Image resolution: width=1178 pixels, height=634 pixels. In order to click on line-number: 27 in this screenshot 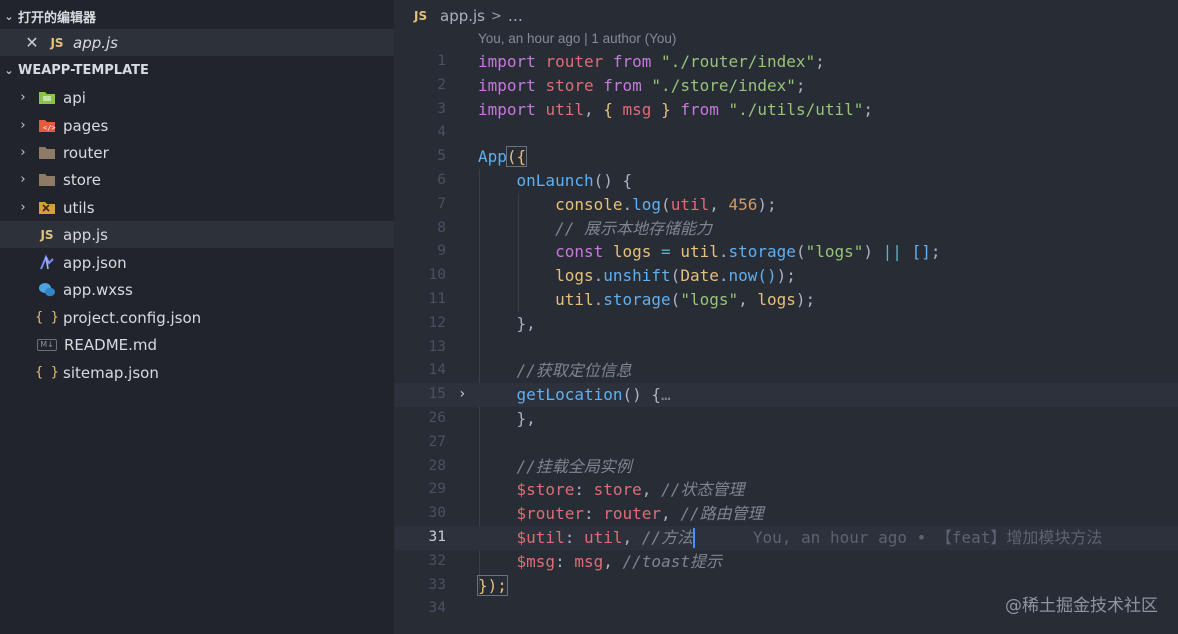, I will do `click(437, 441)`.